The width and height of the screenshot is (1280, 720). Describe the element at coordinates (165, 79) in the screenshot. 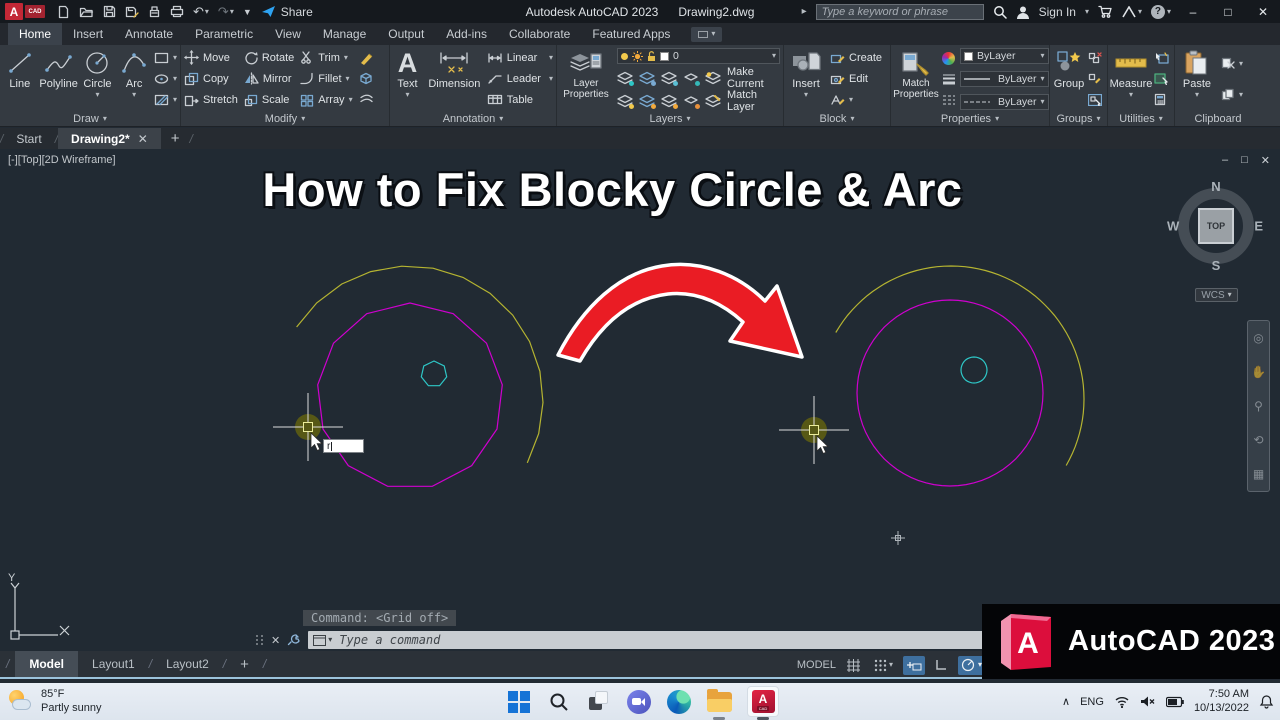

I see `ellipse-button: ▾` at that location.